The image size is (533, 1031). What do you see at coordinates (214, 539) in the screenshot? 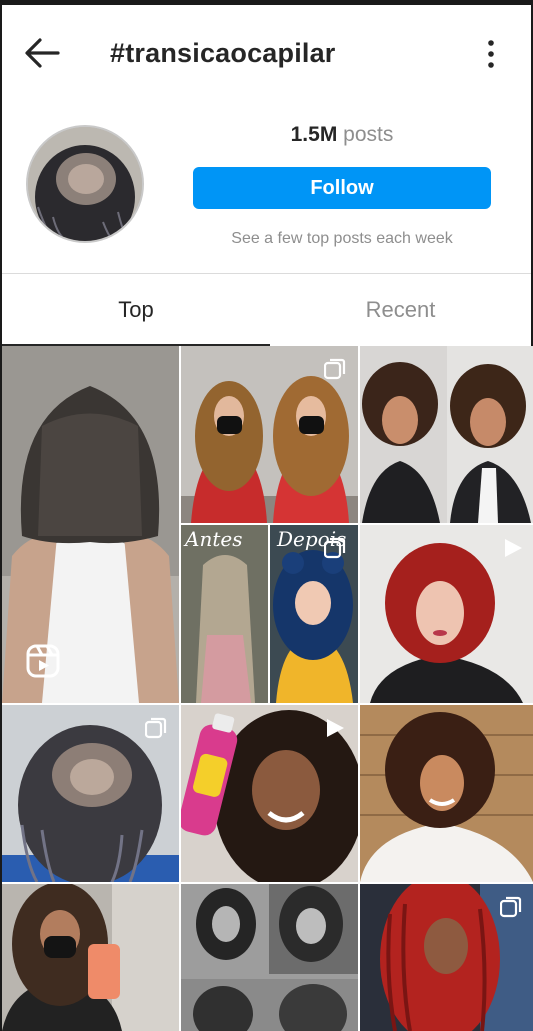
I see `before-caption: Antes` at bounding box center [214, 539].